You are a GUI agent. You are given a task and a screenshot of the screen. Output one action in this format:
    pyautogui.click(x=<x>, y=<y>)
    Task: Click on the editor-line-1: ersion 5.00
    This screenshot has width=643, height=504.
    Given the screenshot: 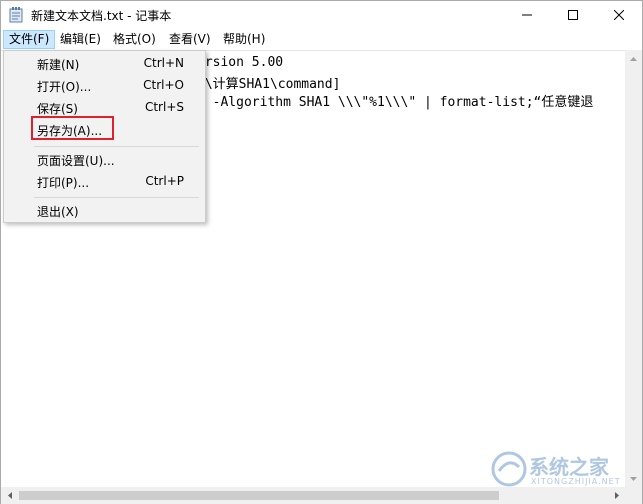 What is the action you would take?
    pyautogui.click(x=240, y=62)
    